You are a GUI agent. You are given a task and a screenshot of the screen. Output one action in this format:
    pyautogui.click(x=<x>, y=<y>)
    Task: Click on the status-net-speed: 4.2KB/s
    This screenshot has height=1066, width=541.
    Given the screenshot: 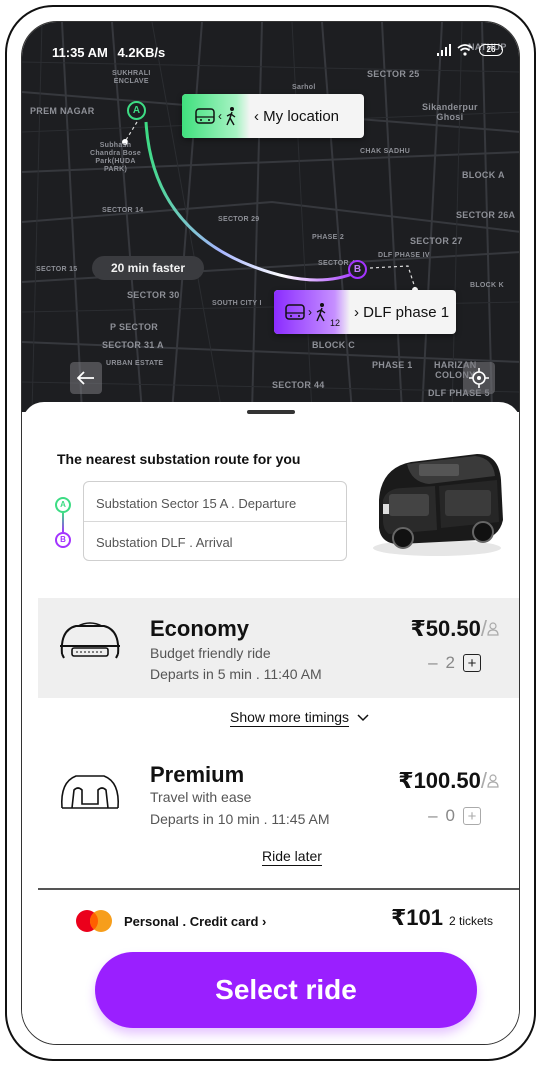 What is the action you would take?
    pyautogui.click(x=141, y=52)
    